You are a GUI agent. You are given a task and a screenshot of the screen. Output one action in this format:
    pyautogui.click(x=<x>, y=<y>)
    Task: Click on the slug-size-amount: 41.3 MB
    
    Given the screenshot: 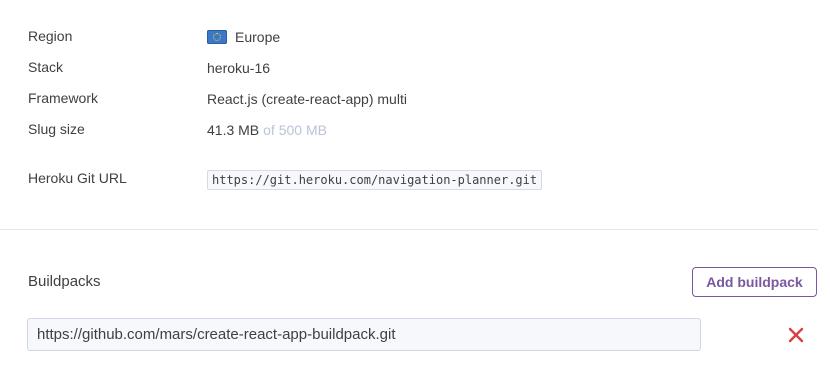 What is the action you would take?
    pyautogui.click(x=233, y=130)
    